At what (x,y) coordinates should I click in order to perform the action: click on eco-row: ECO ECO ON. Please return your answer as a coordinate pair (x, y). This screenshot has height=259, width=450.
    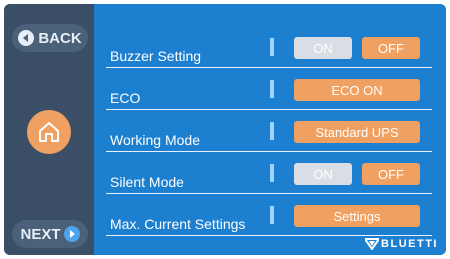
    Looking at the image, I should click on (270, 93).